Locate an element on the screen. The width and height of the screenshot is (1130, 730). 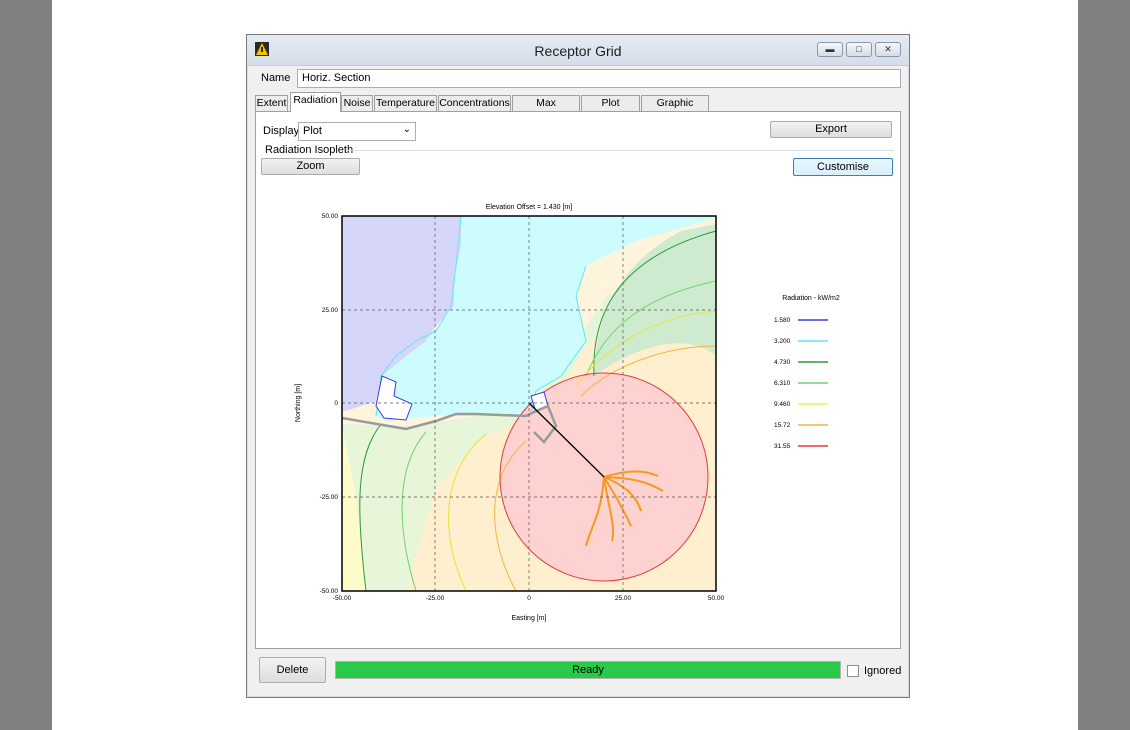
status-text: Ready is located at coordinates (588, 670).